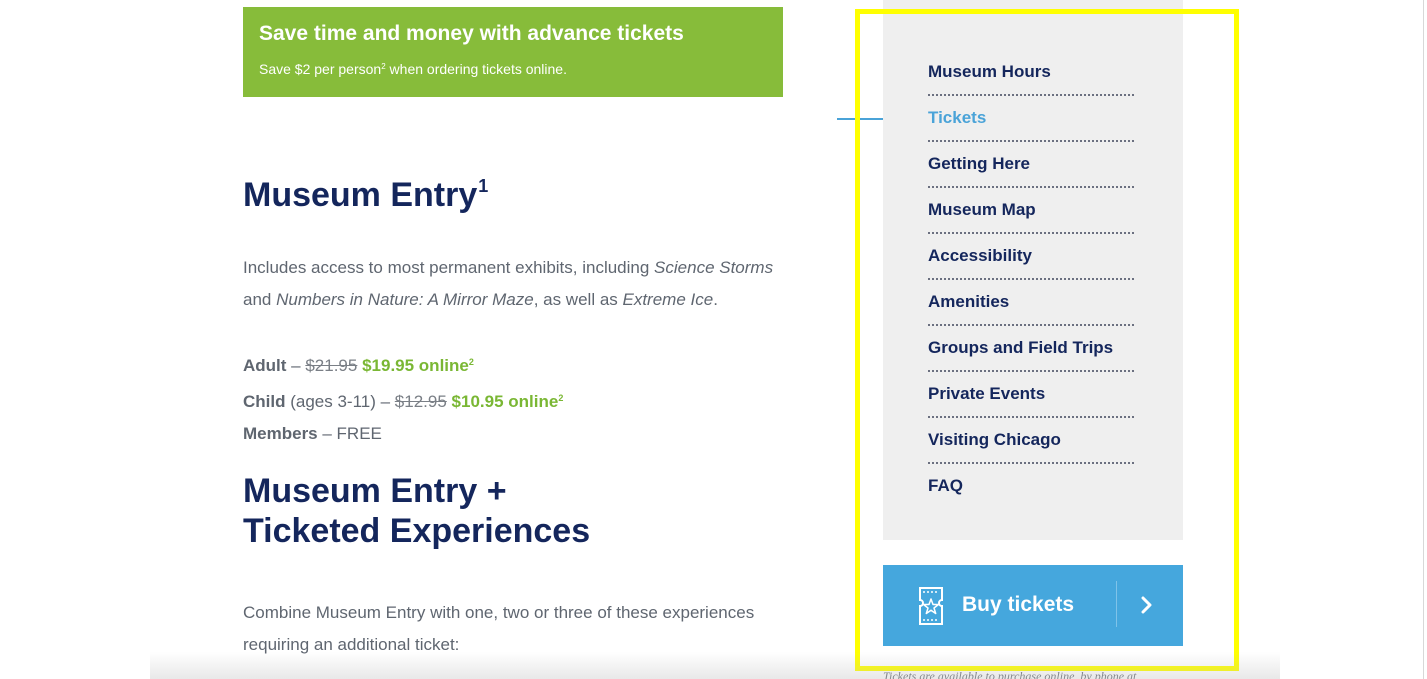  I want to click on sidebar-item-groups-field-trips: Groups and Field Trips, so click(1031, 349).